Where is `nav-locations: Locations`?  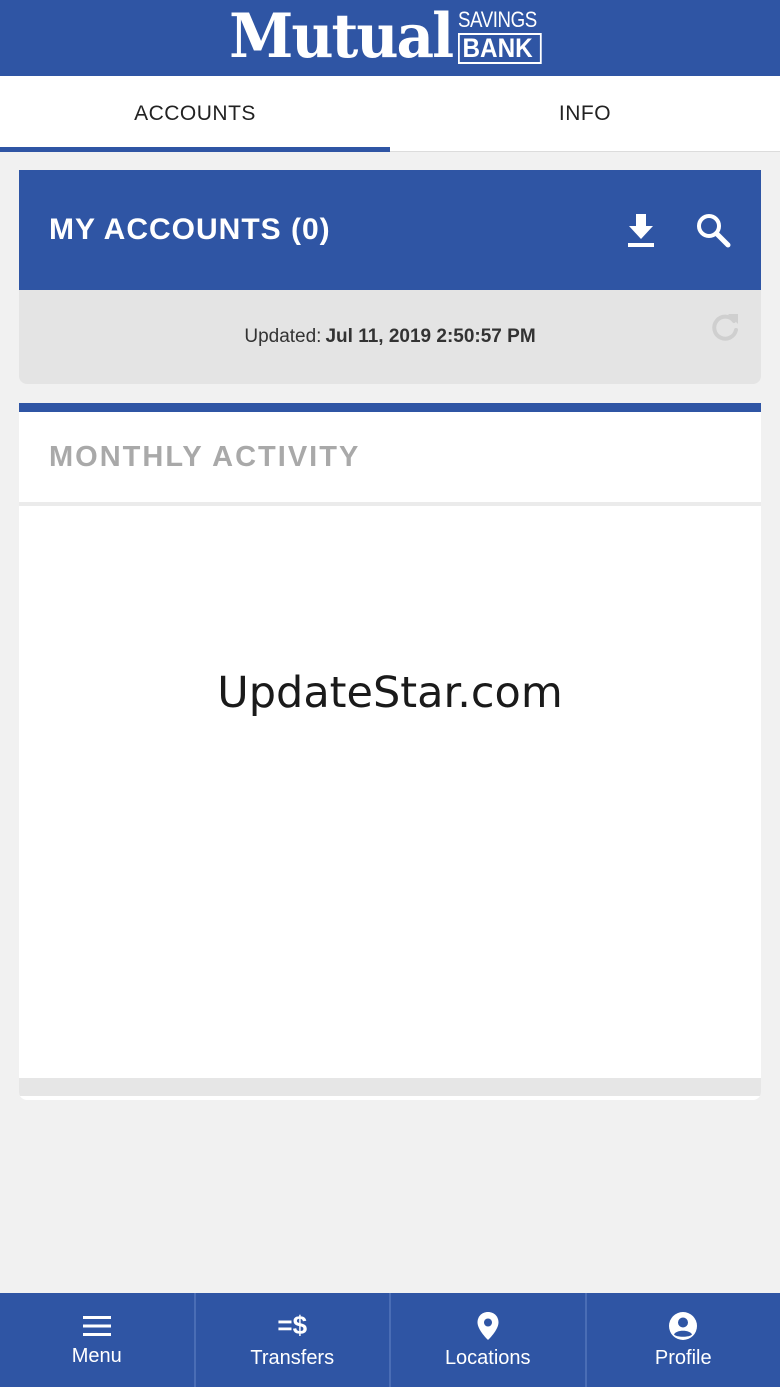
nav-locations: Locations is located at coordinates (489, 1340).